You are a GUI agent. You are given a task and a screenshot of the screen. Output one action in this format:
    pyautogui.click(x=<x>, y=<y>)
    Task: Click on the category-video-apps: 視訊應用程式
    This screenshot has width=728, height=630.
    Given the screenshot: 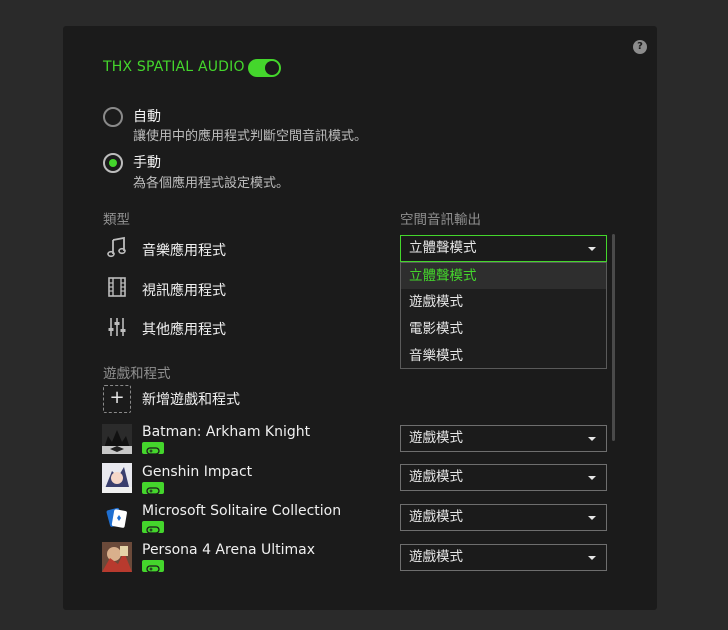 What is the action you would take?
    pyautogui.click(x=184, y=291)
    